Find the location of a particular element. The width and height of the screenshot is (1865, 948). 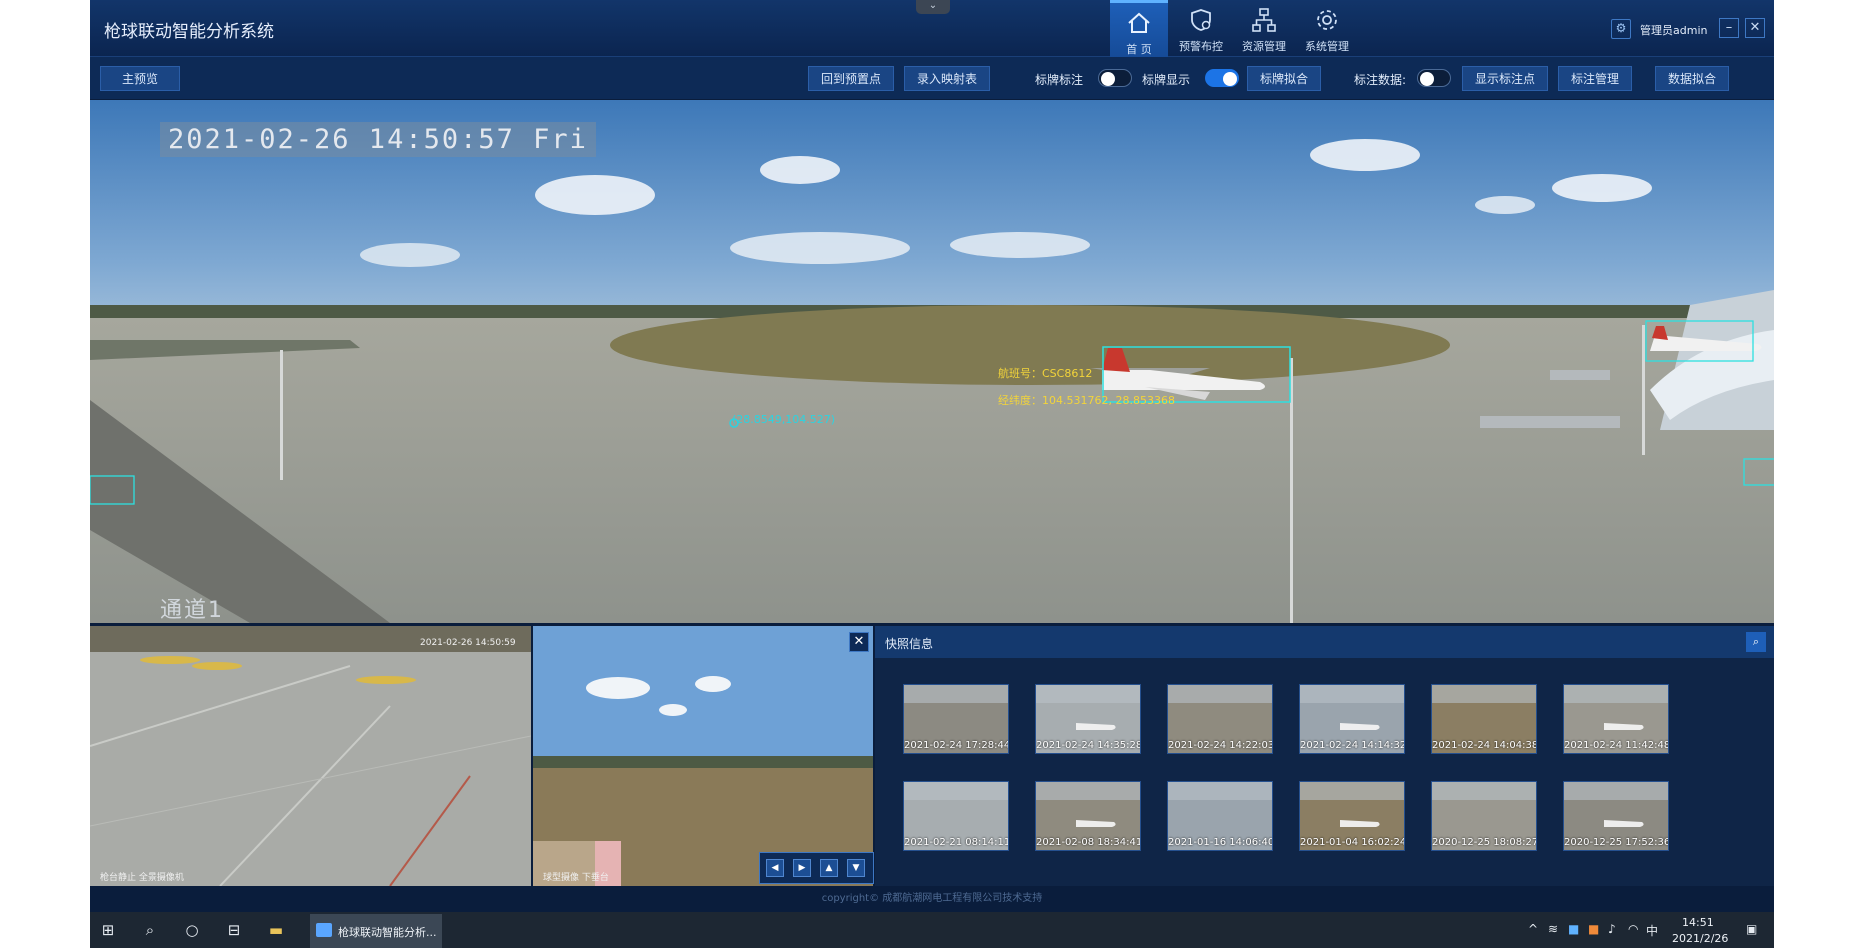

wifi-icon: ◠ is located at coordinates (1633, 929).